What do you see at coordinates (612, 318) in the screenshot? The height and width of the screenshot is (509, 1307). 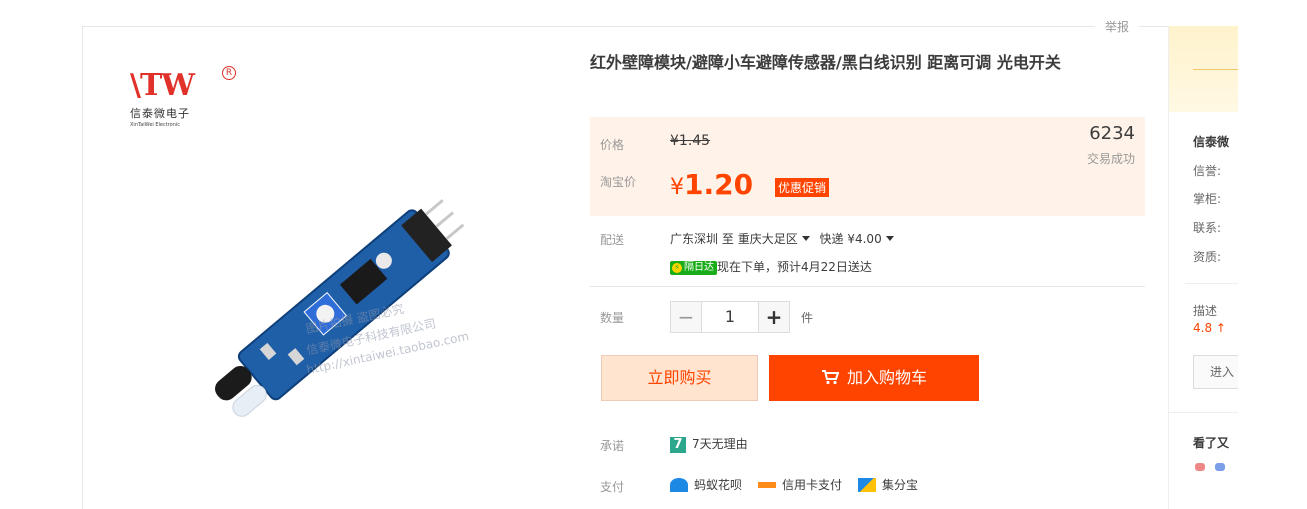 I see `quantity-label: 数量` at bounding box center [612, 318].